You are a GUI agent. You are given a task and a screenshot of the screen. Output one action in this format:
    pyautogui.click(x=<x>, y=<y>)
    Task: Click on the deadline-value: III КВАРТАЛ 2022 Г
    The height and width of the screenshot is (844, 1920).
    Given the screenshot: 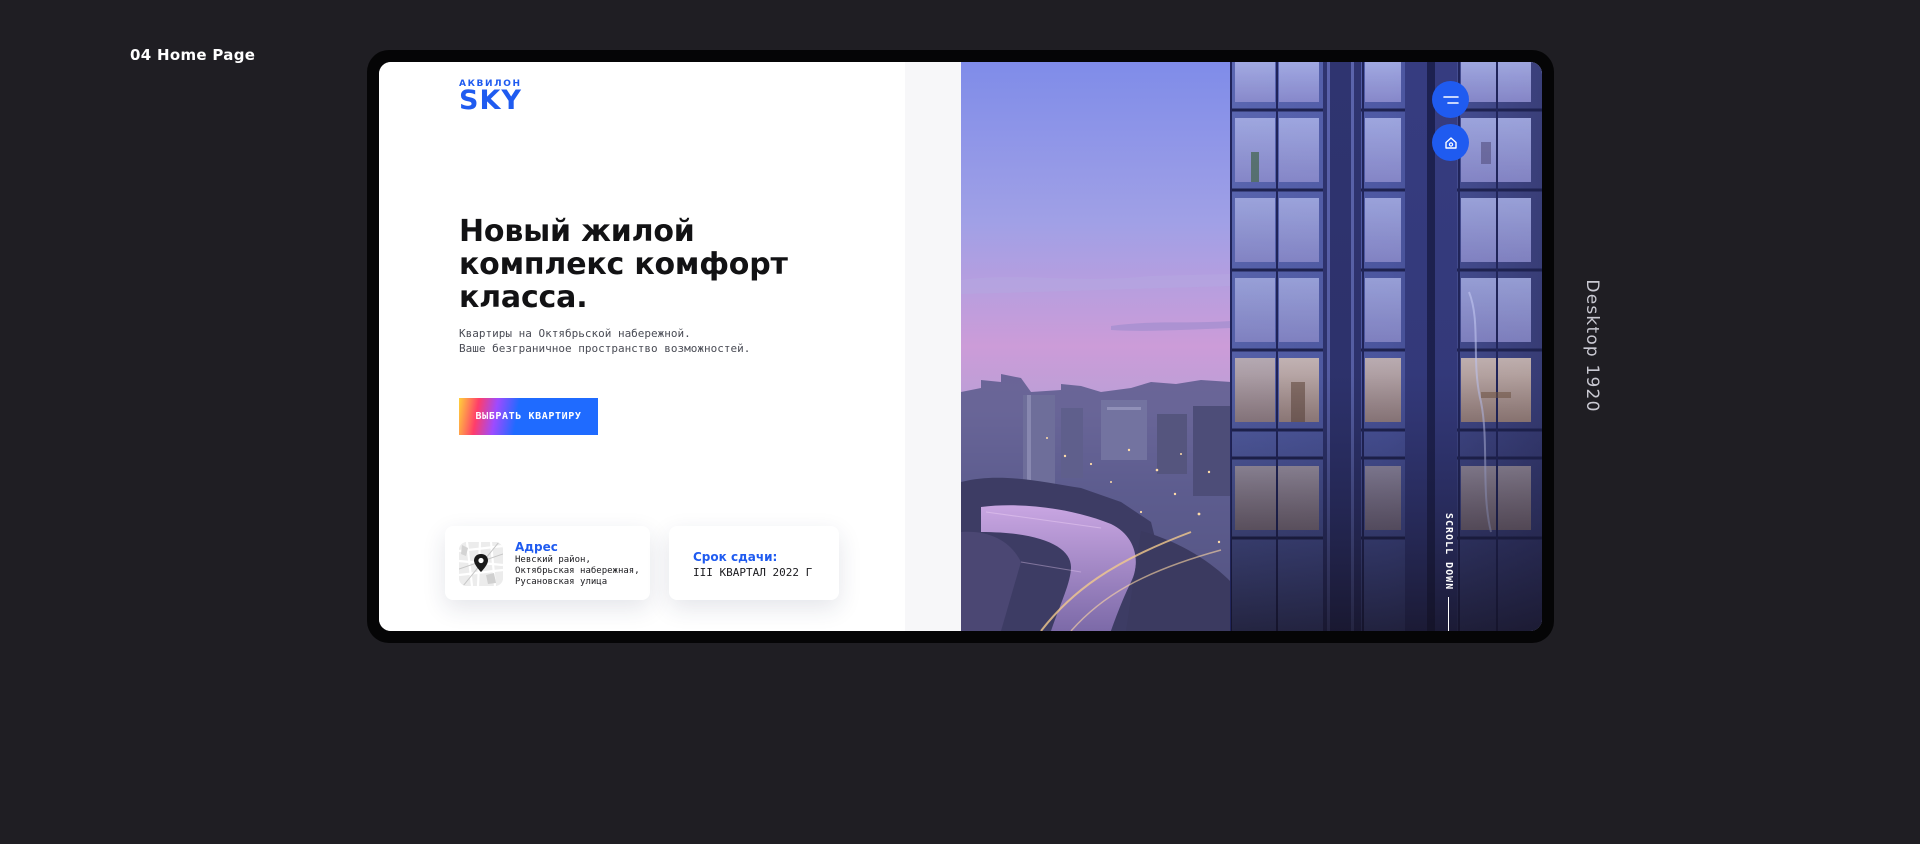 What is the action you would take?
    pyautogui.click(x=753, y=572)
    